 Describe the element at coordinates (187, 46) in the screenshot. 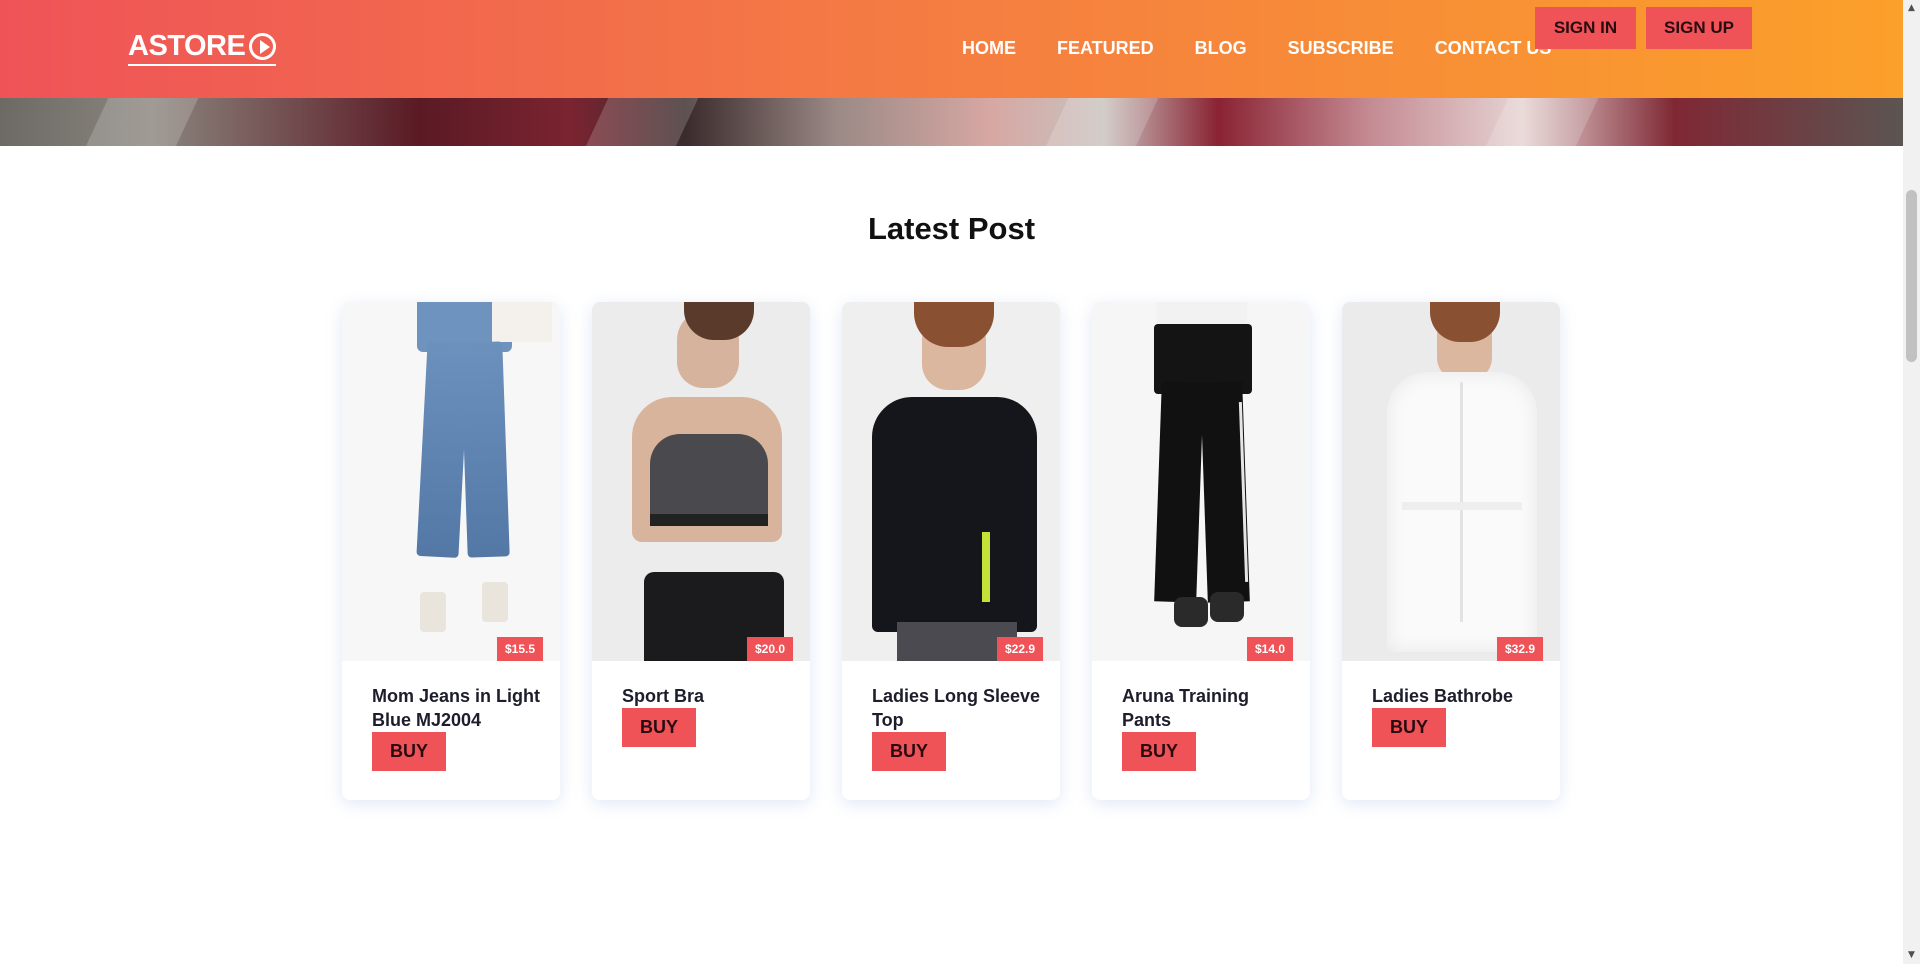

I see `logo-text: ASTORE` at that location.